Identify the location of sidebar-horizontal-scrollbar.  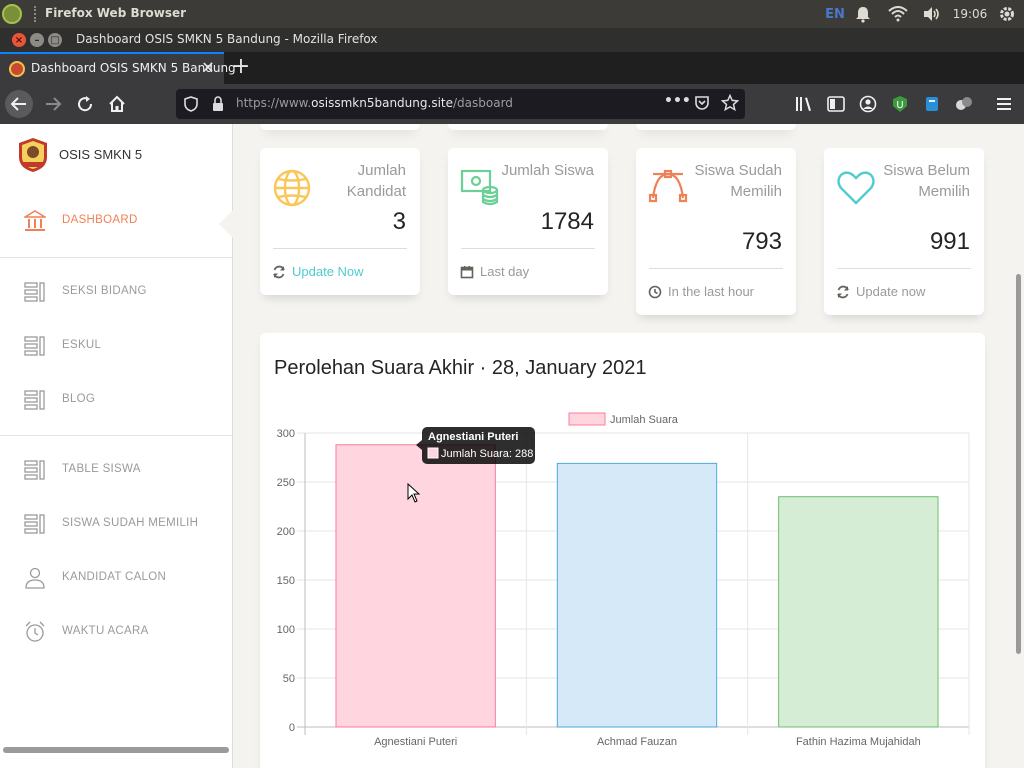
(116, 750).